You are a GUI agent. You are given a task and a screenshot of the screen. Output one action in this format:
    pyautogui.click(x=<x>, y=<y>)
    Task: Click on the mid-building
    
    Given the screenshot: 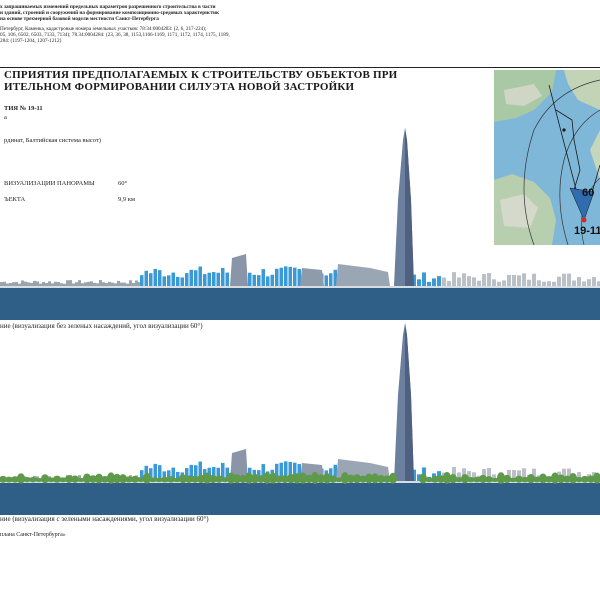 What is the action you would take?
    pyautogui.click(x=312, y=277)
    